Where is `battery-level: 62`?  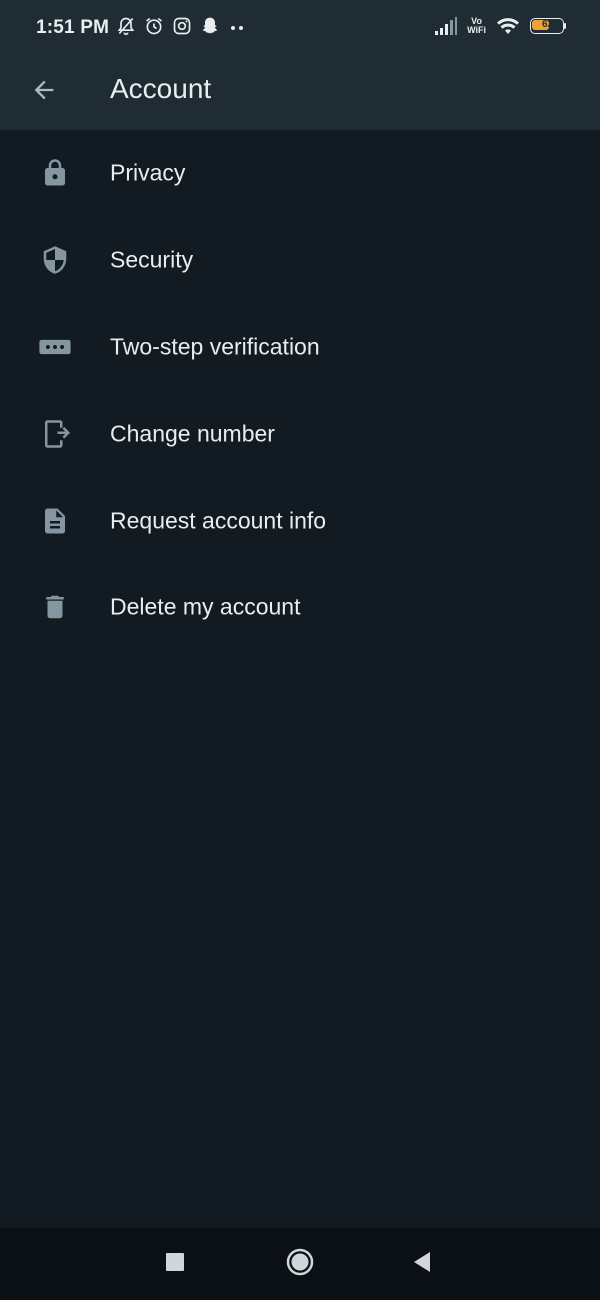
battery-level: 62 is located at coordinates (547, 24).